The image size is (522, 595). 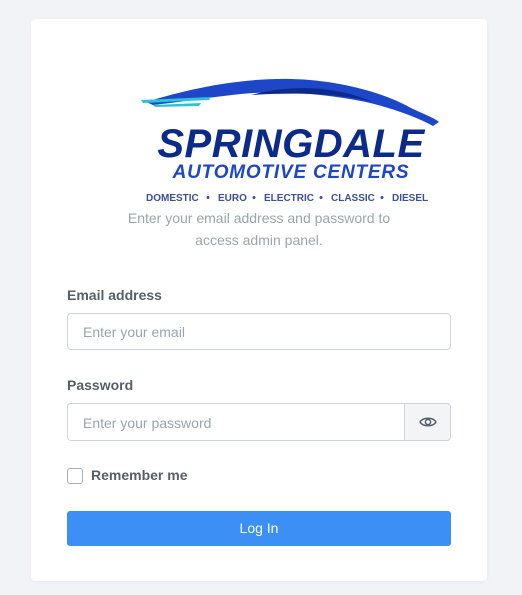 What do you see at coordinates (259, 331) in the screenshot?
I see `email-input: Enter your email` at bounding box center [259, 331].